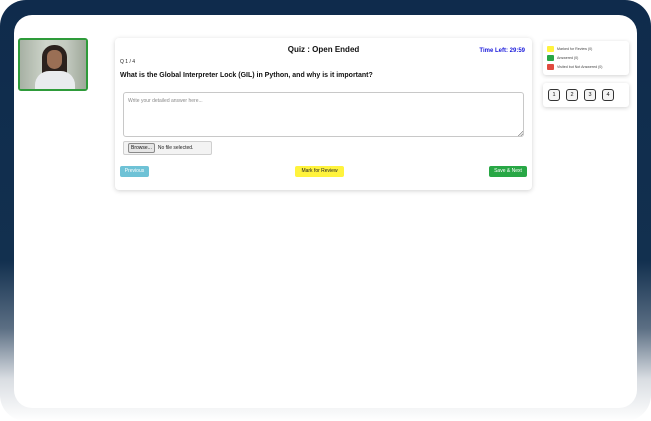 The width and height of the screenshot is (651, 421). I want to click on save-next-button: Save & Next, so click(508, 171).